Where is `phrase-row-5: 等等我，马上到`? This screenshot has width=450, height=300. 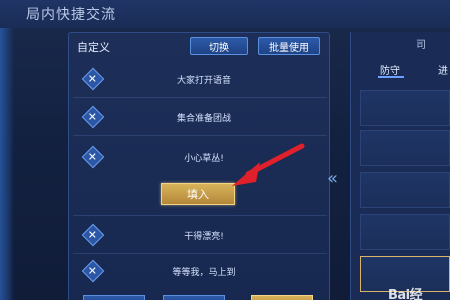 phrase-row-5: 等等我，马上到 is located at coordinates (204, 271).